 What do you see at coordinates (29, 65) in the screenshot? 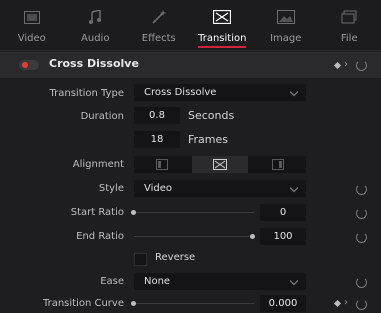
I see `enable-toggle` at bounding box center [29, 65].